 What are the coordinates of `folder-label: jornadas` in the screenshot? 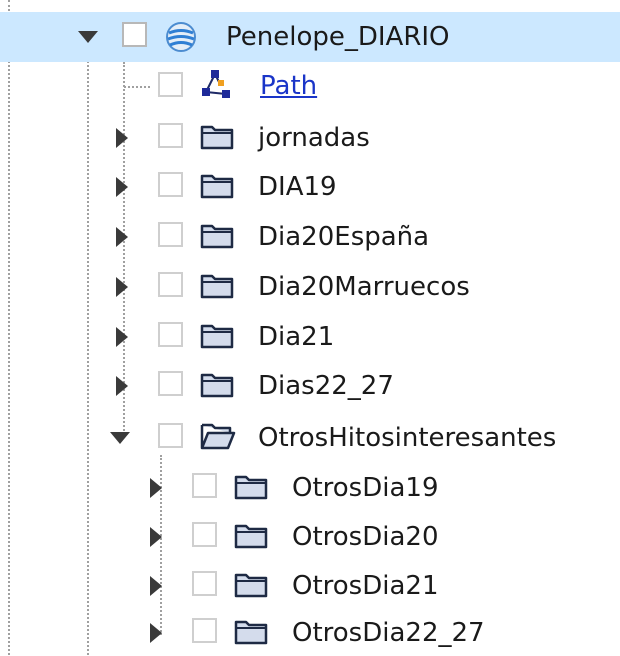 It's located at (314, 138).